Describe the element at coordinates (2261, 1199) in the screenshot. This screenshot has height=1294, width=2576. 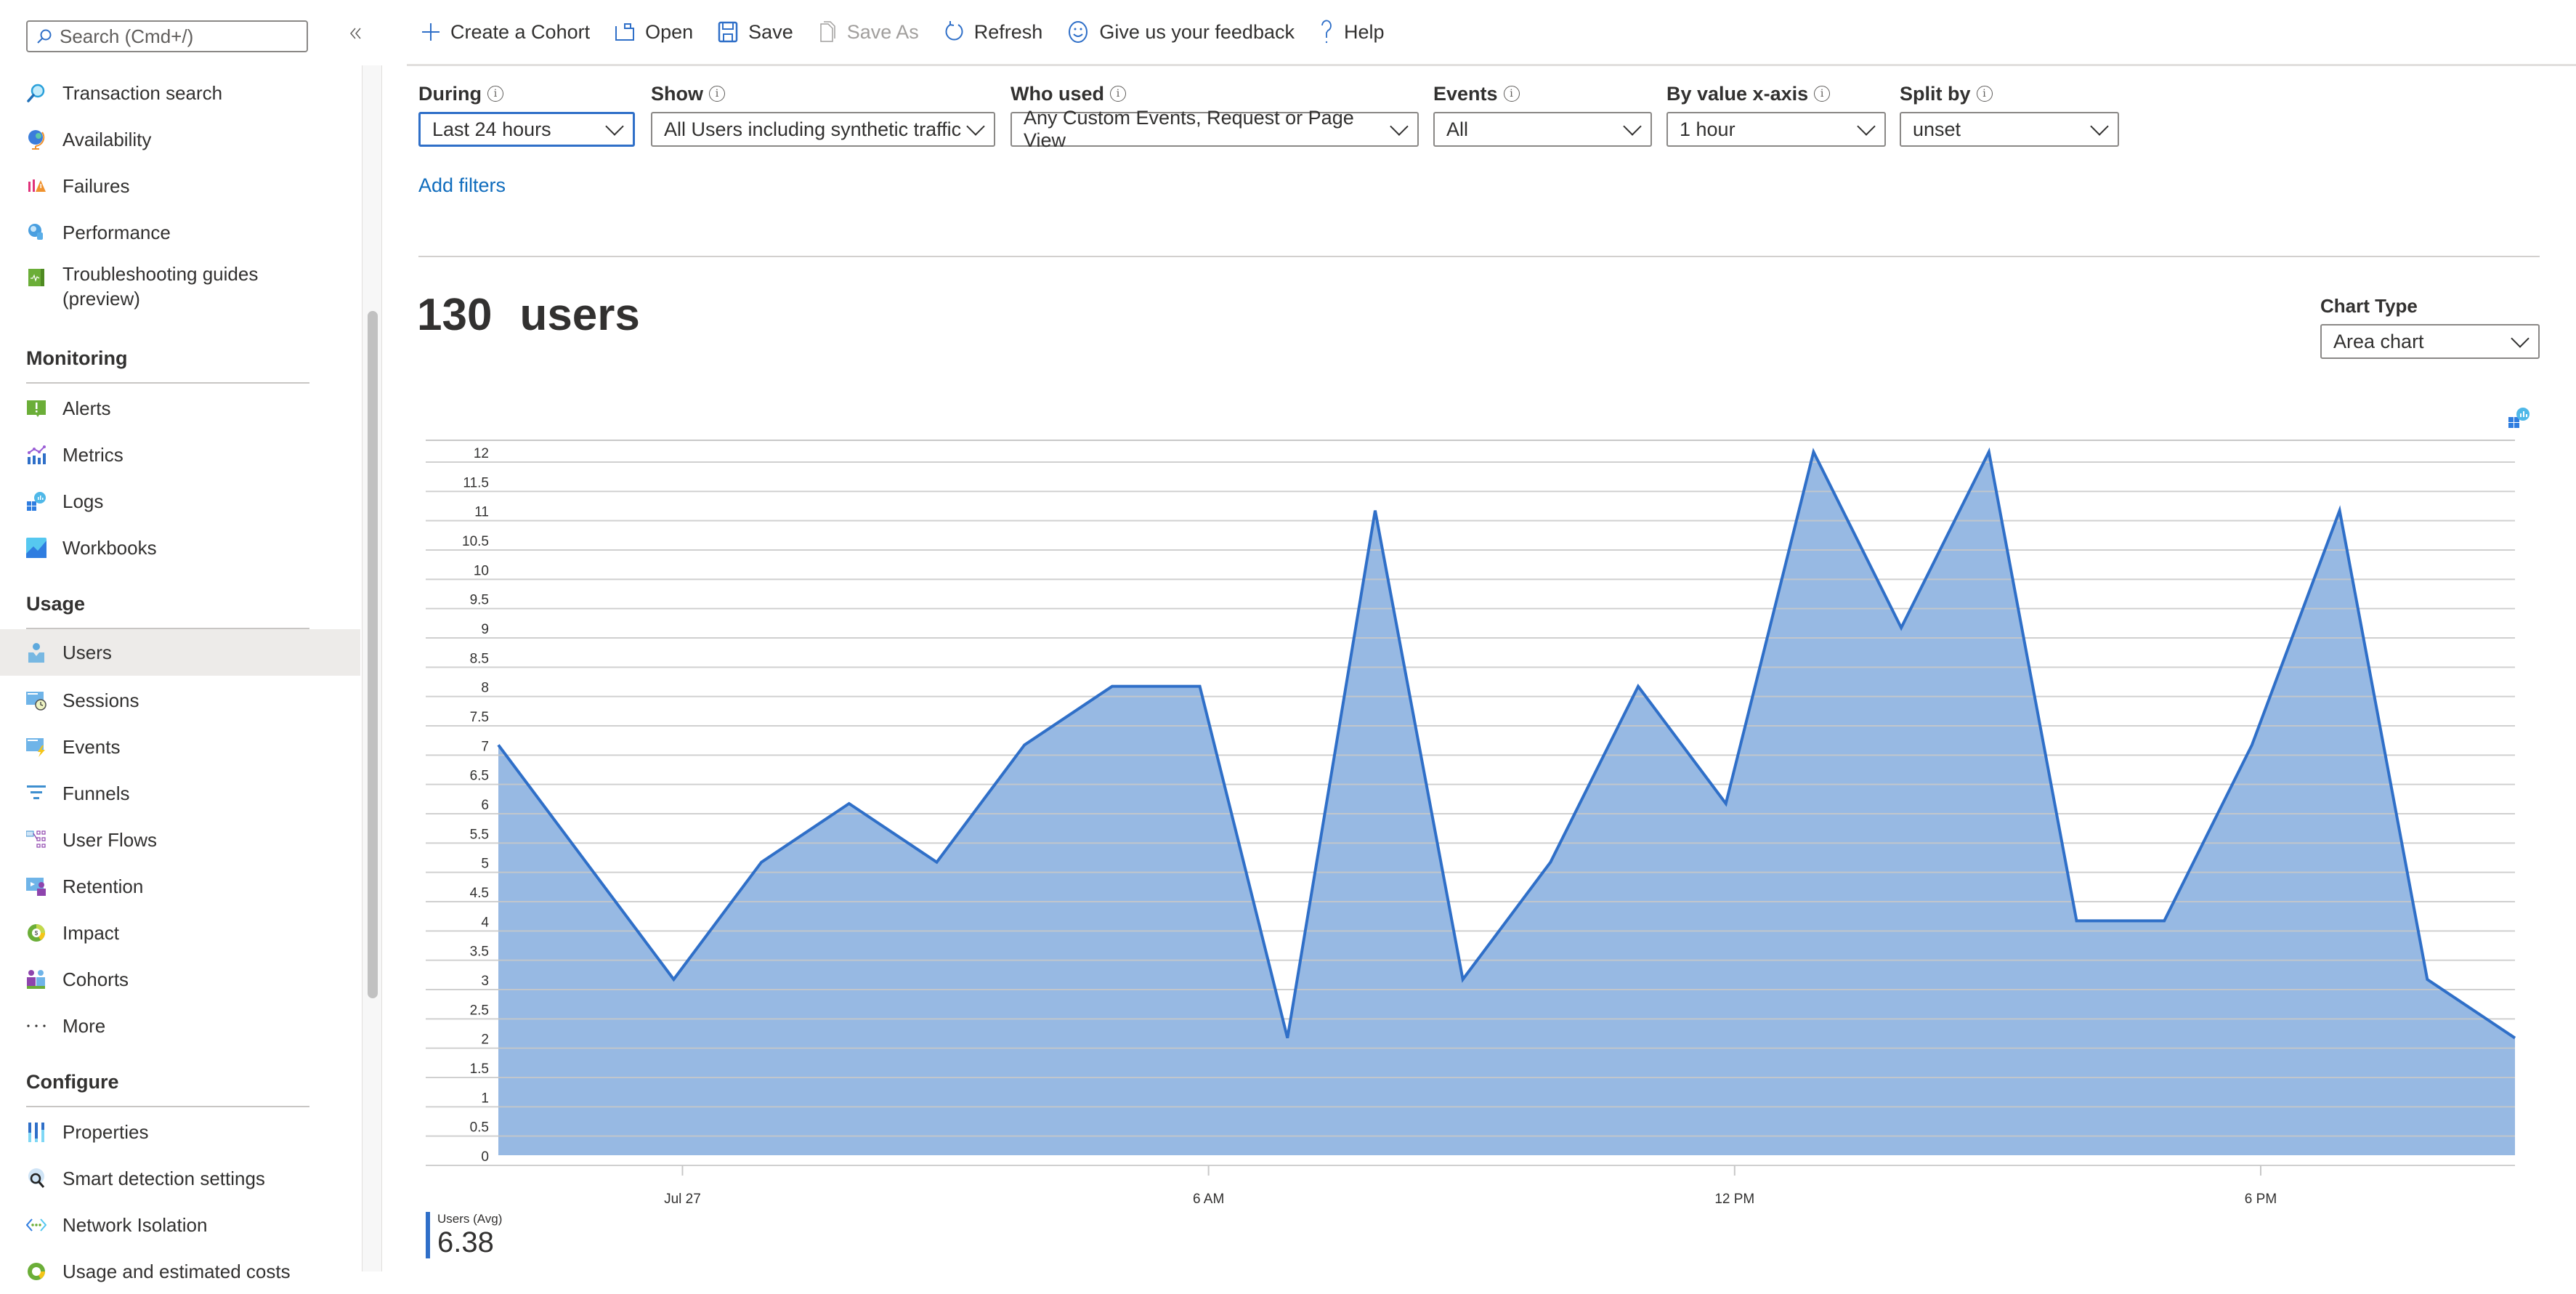
I see `x-tick-label: 6 PM` at that location.